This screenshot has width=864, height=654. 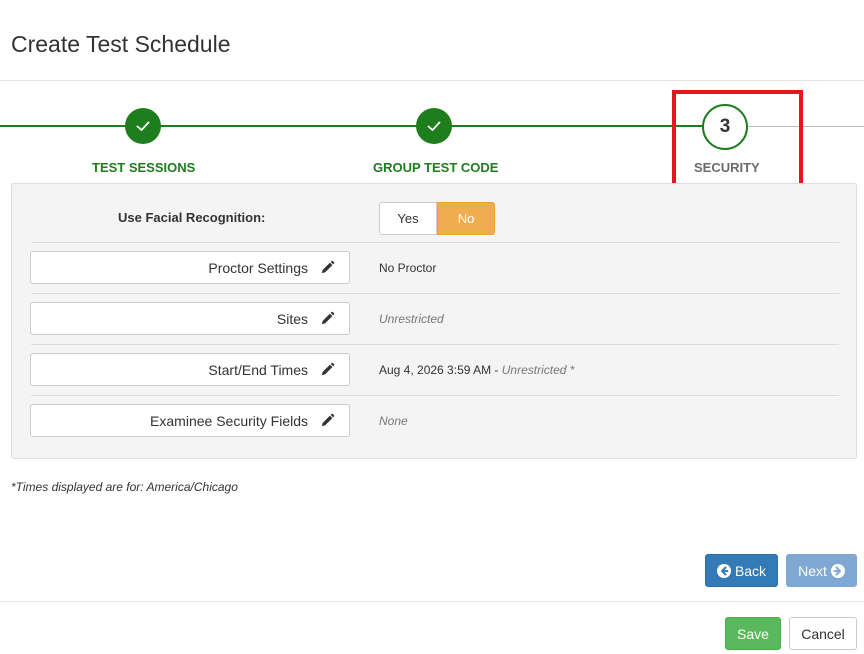 I want to click on next-button: Next, so click(x=821, y=570).